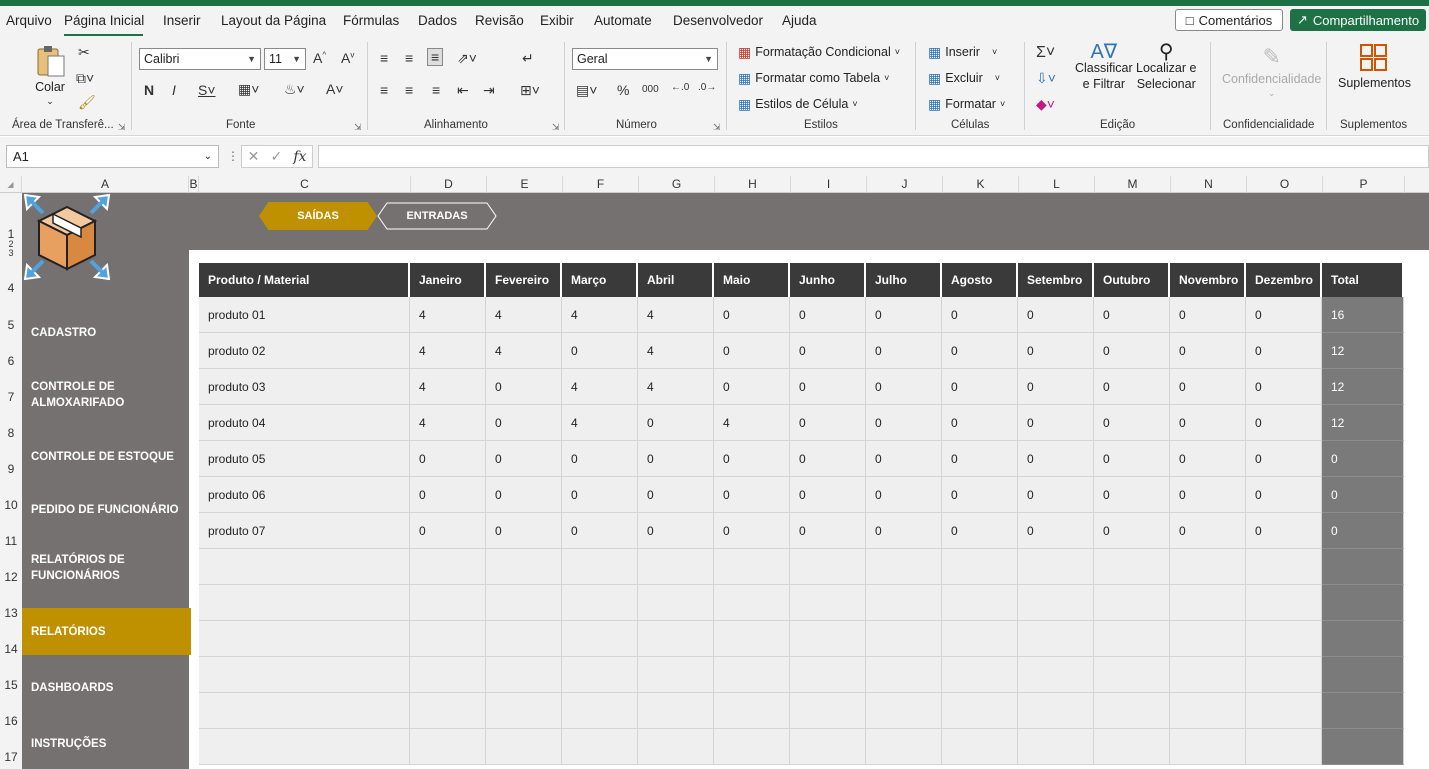 This screenshot has width=1429, height=769. Describe the element at coordinates (11, 253) in the screenshot. I see `row-header: 3` at that location.